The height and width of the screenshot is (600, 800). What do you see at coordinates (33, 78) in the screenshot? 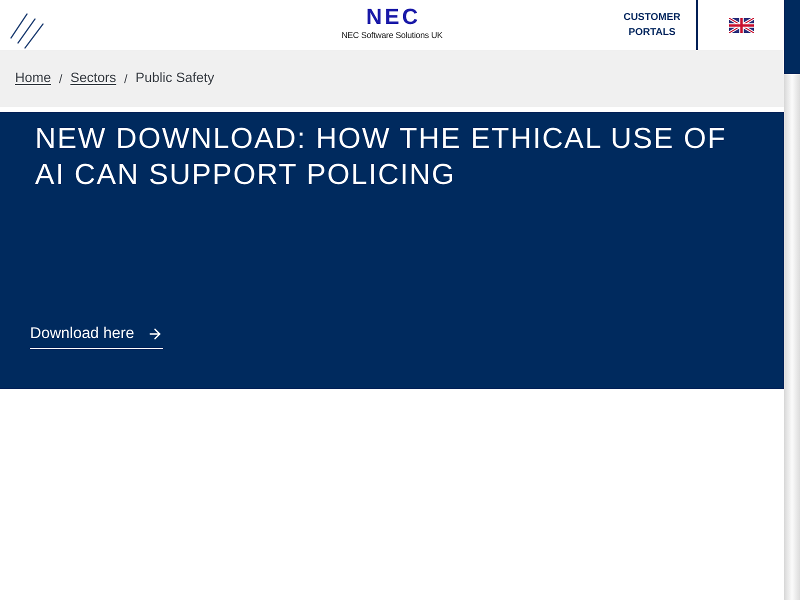
I see `breadcrumb-link: Home` at bounding box center [33, 78].